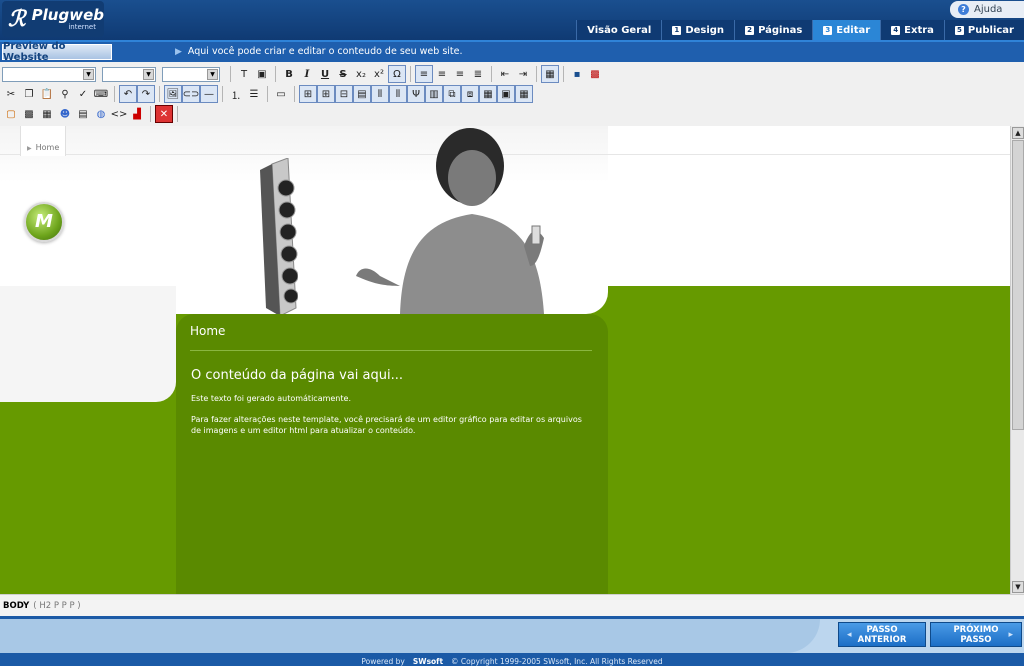 The width and height of the screenshot is (1024, 666). Describe the element at coordinates (101, 94) in the screenshot. I see `keyboard-icon: ⌨` at that location.